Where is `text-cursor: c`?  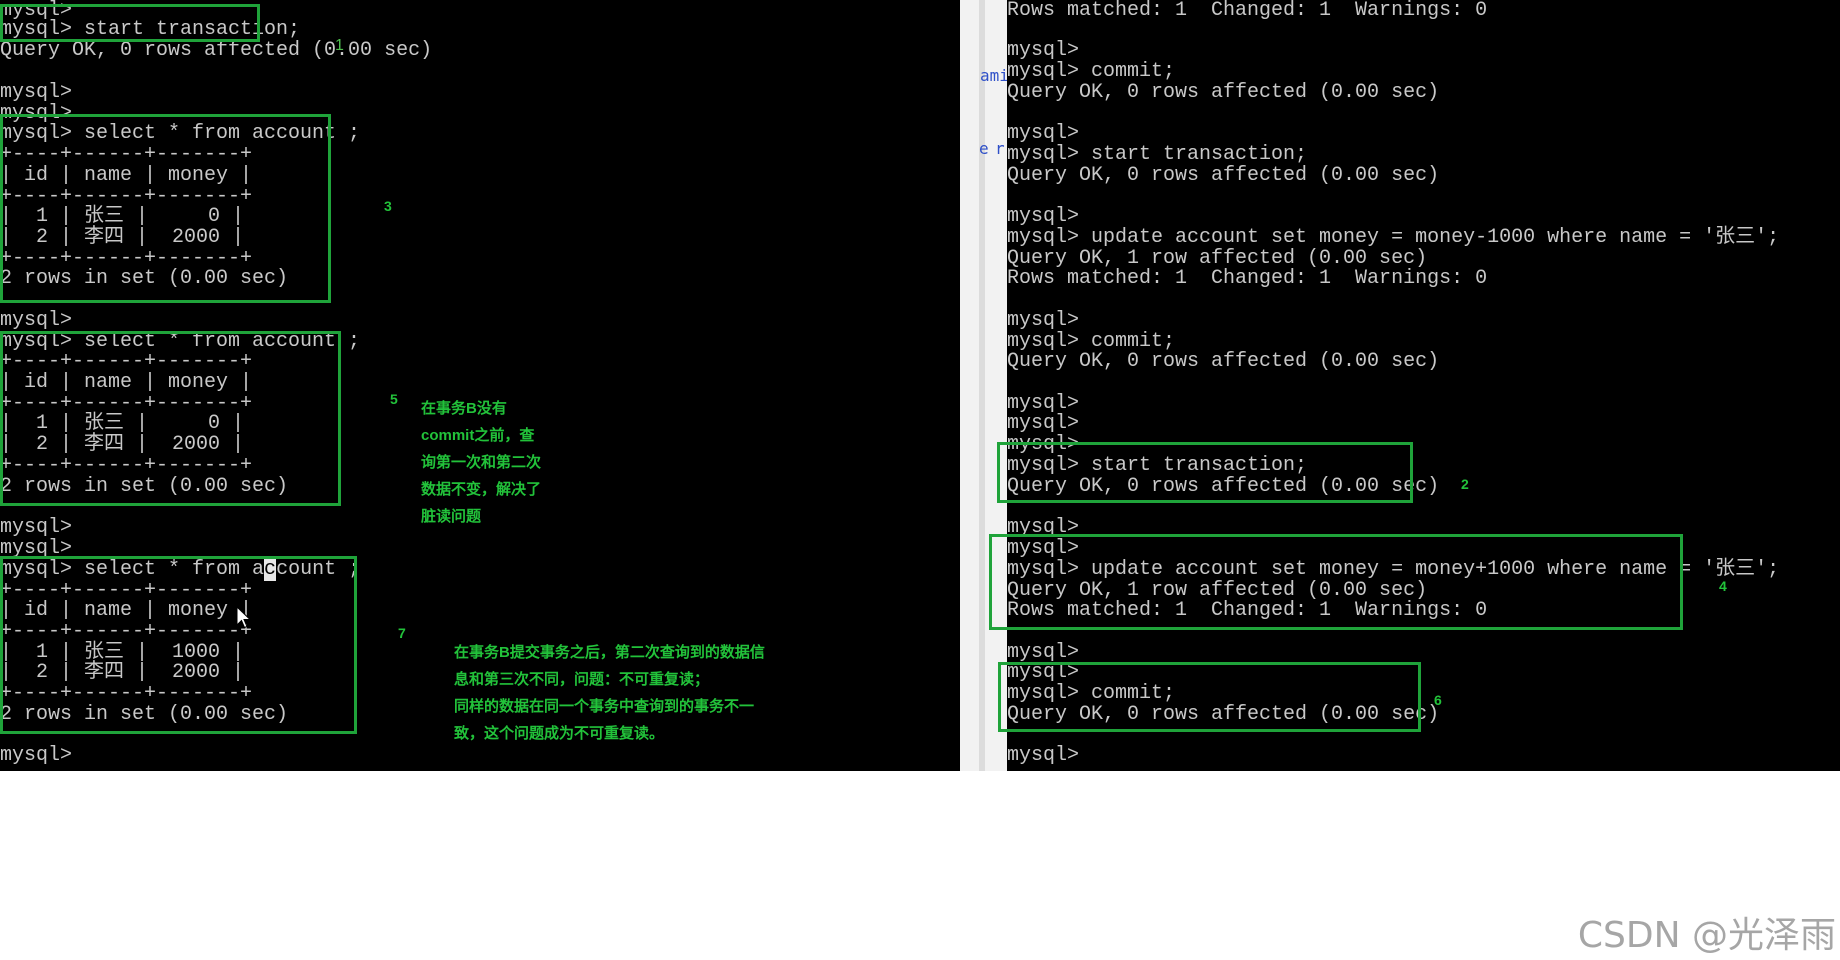 text-cursor: c is located at coordinates (270, 569).